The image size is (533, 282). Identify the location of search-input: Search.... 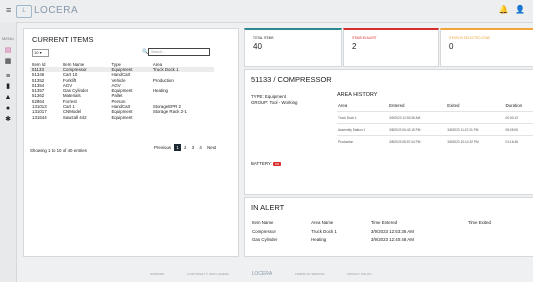
(179, 52).